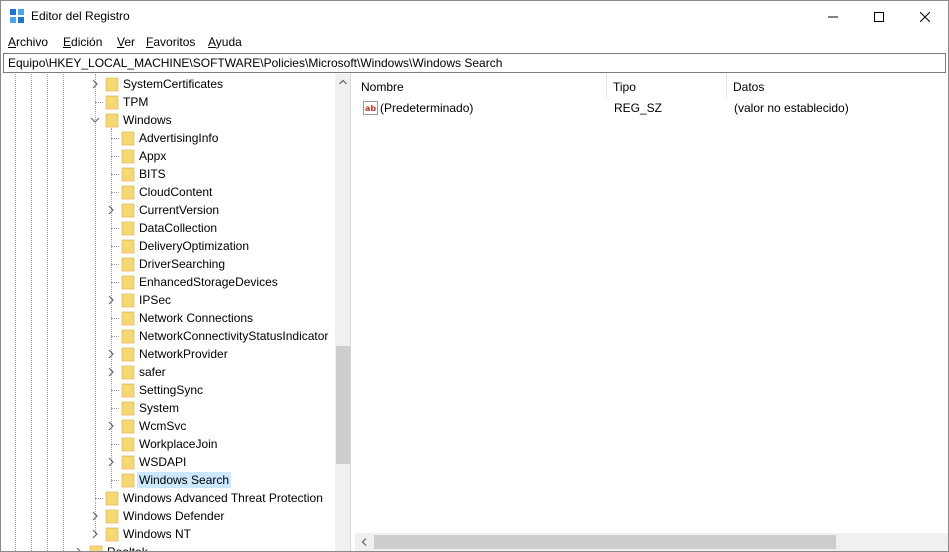  I want to click on tree-item: AdvertisingInfo, so click(227, 138).